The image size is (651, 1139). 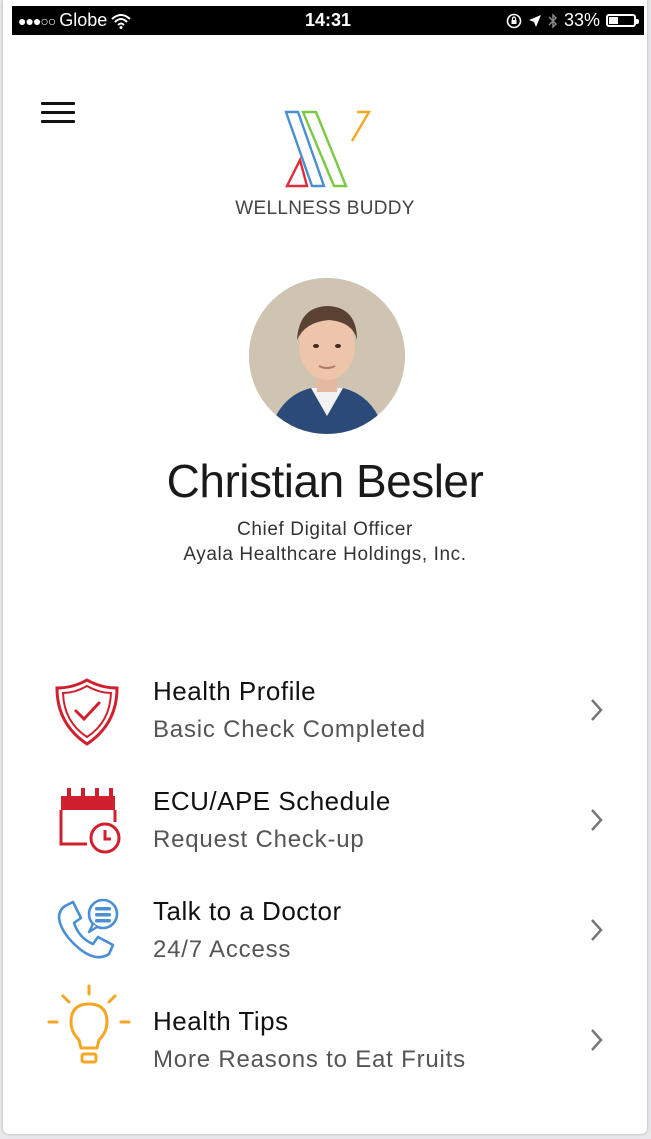 I want to click on profile-name: Christian Besler, so click(x=325, y=481).